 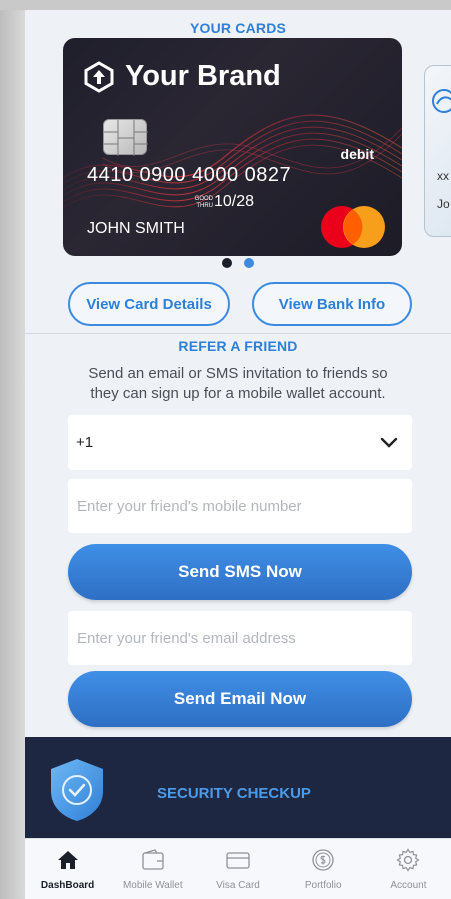 I want to click on send-sms-button: Send SMS Now, so click(x=240, y=572).